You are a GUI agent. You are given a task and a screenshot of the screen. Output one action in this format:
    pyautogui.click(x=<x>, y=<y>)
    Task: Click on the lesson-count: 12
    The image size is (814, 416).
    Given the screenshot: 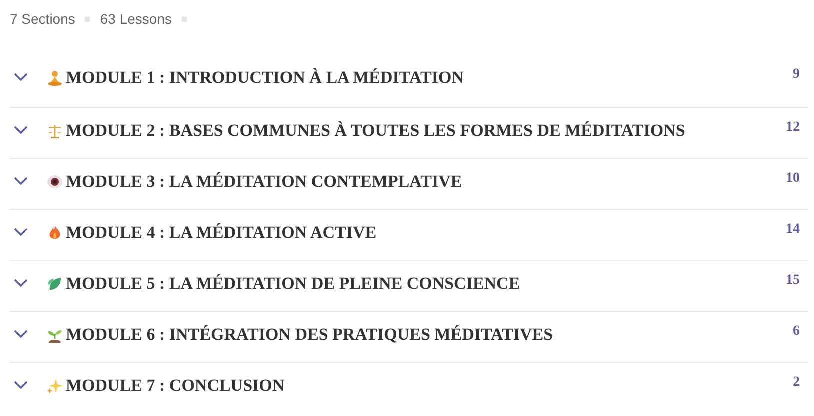 What is the action you would take?
    pyautogui.click(x=793, y=128)
    